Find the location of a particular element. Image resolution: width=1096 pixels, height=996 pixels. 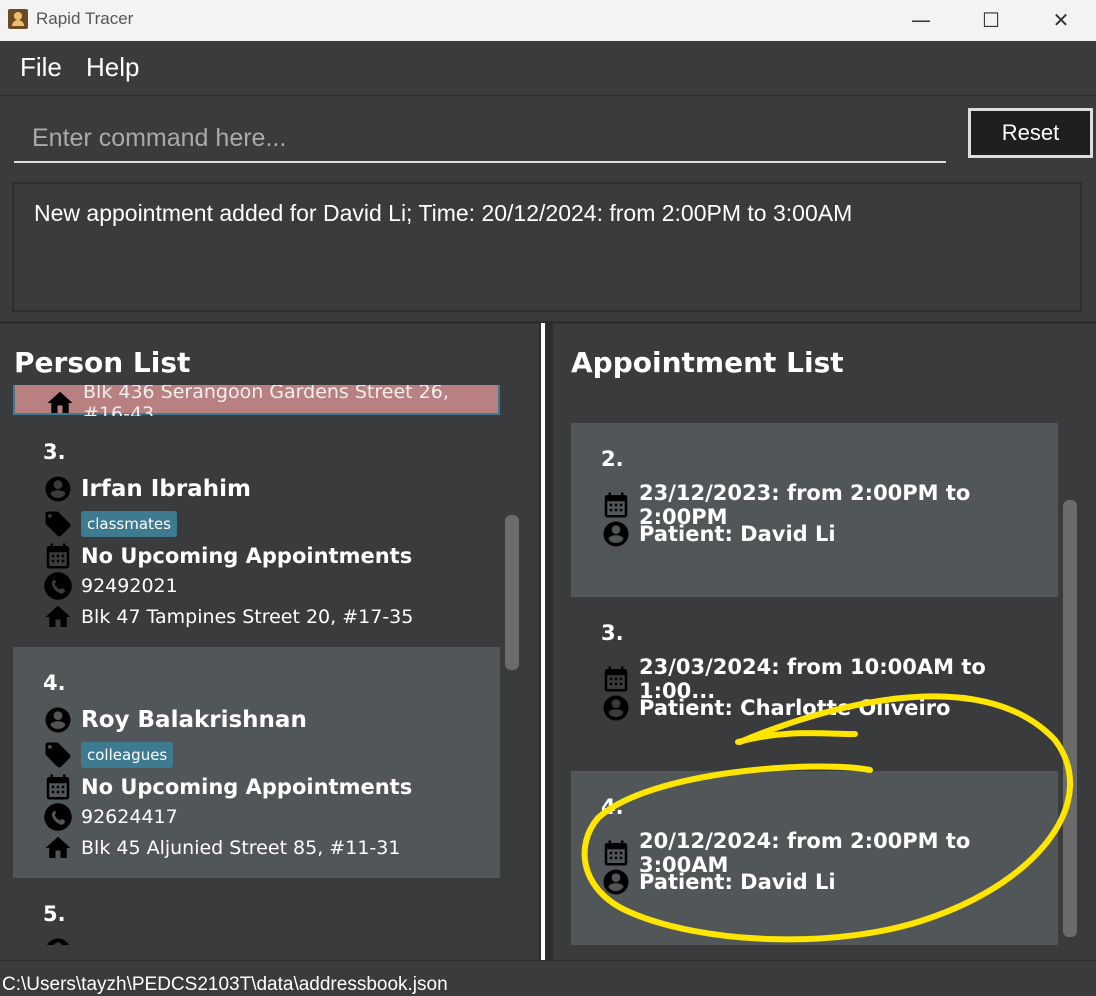

appointment-list-title: Appointment List is located at coordinates (707, 362).